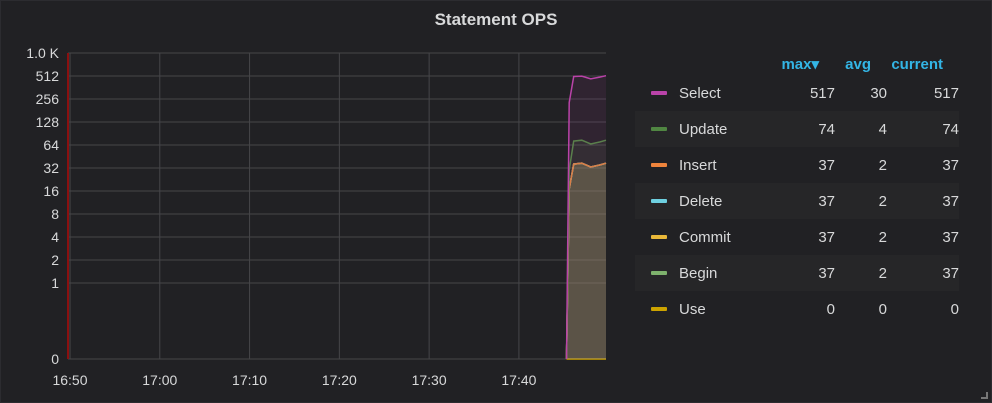  Describe the element at coordinates (720, 129) in the screenshot. I see `series-name: Update` at that location.